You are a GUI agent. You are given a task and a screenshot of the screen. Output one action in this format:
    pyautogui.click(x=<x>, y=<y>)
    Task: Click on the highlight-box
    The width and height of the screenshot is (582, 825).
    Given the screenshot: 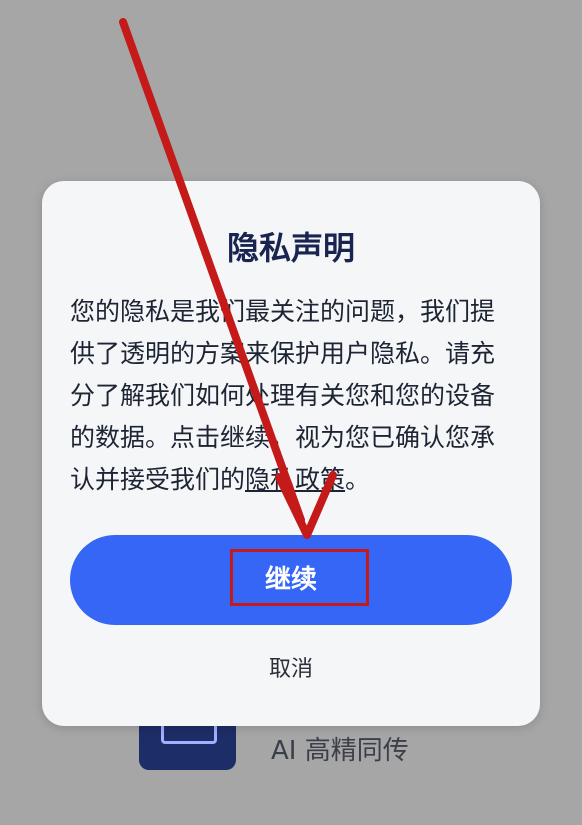 What is the action you would take?
    pyautogui.click(x=299, y=577)
    